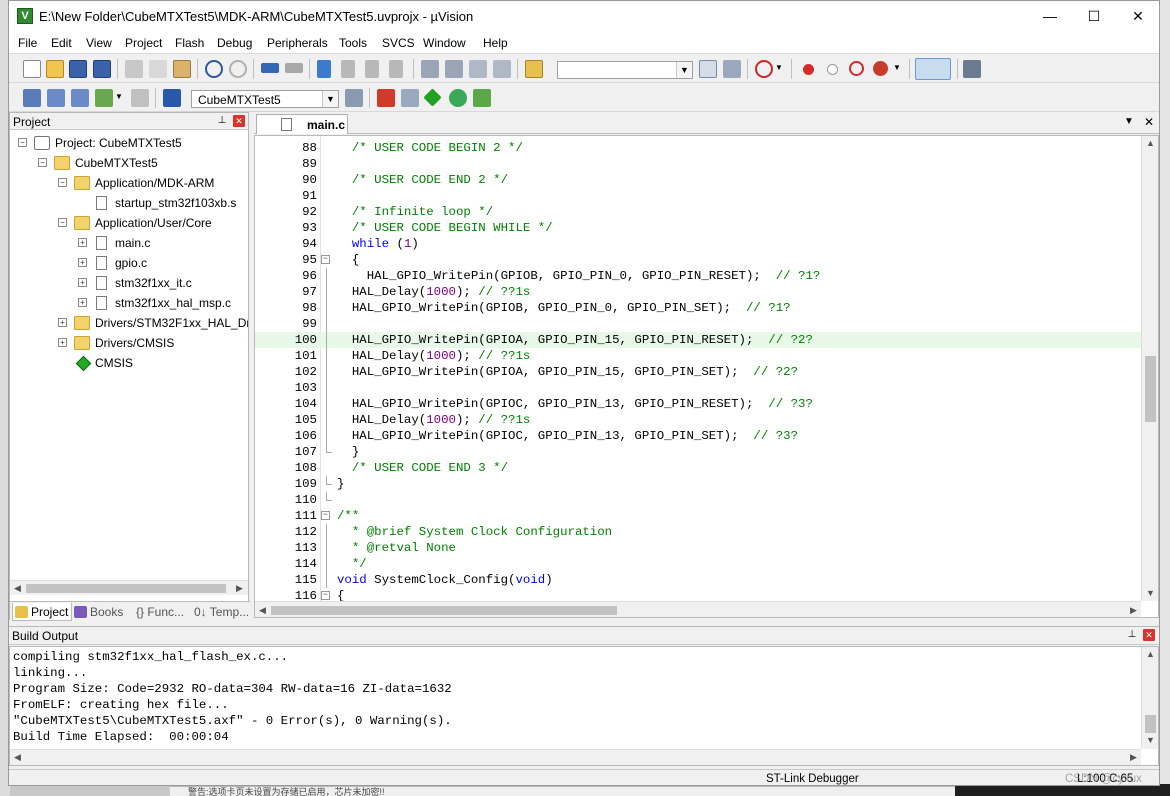 Image resolution: width=1170 pixels, height=796 pixels. What do you see at coordinates (856, 68) in the screenshot?
I see `disable-all-breakpoints-icon` at bounding box center [856, 68].